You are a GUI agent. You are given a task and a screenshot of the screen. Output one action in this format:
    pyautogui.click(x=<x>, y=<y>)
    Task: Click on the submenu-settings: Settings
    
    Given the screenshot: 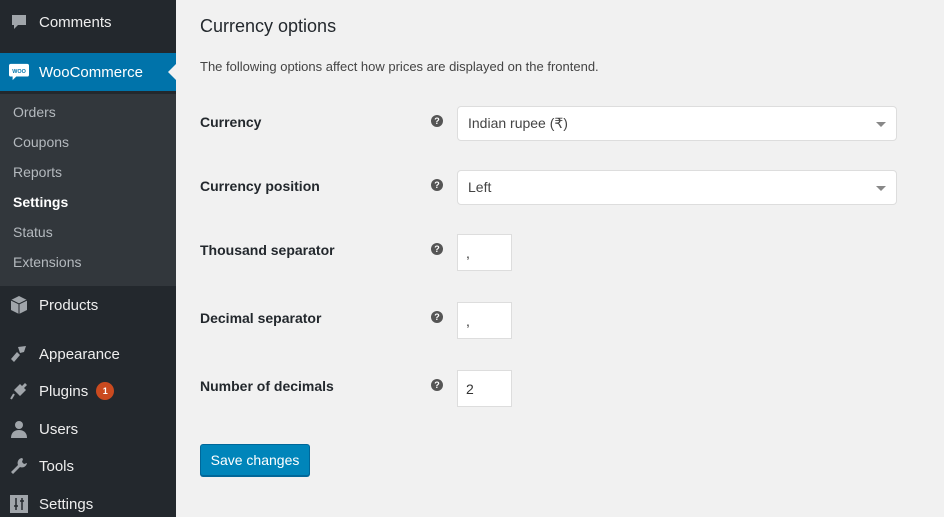 What is the action you would take?
    pyautogui.click(x=40, y=202)
    